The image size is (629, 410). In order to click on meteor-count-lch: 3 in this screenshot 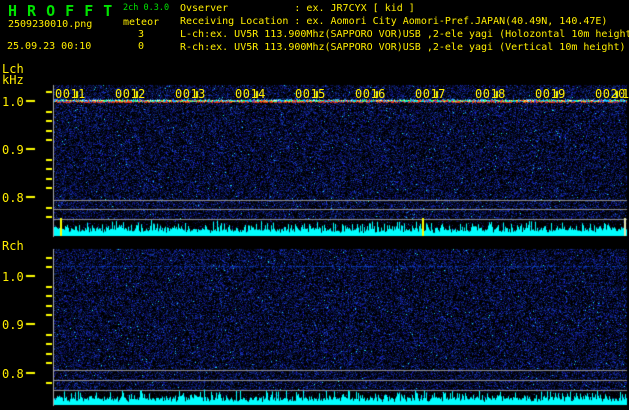, I will do `click(140, 34)`.